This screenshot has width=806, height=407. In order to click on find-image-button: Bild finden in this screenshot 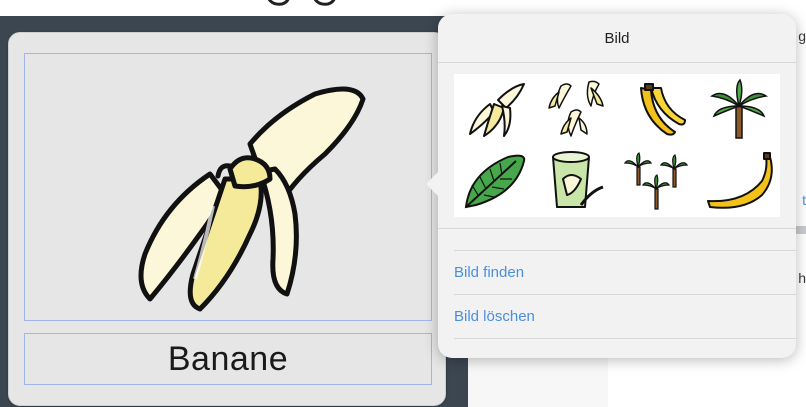, I will do `click(617, 272)`.